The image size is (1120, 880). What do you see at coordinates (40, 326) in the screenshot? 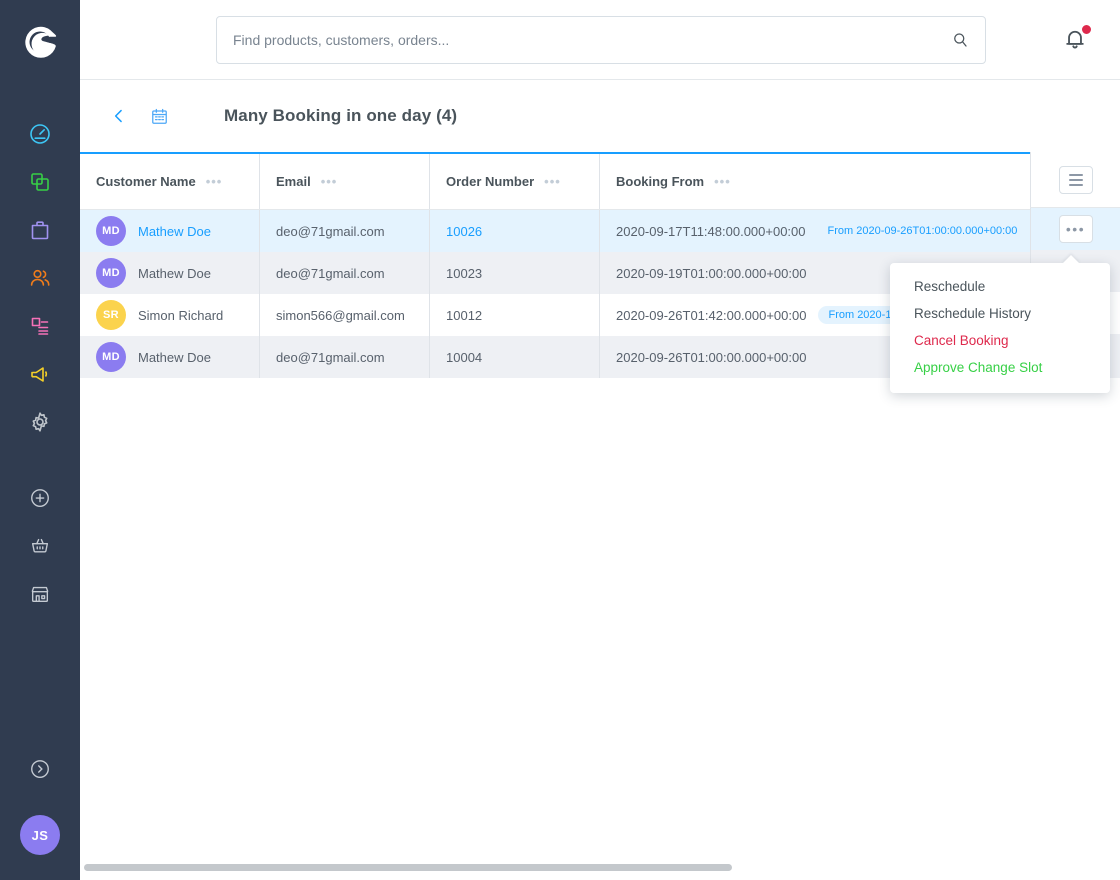
I see `sidebar-item-content` at bounding box center [40, 326].